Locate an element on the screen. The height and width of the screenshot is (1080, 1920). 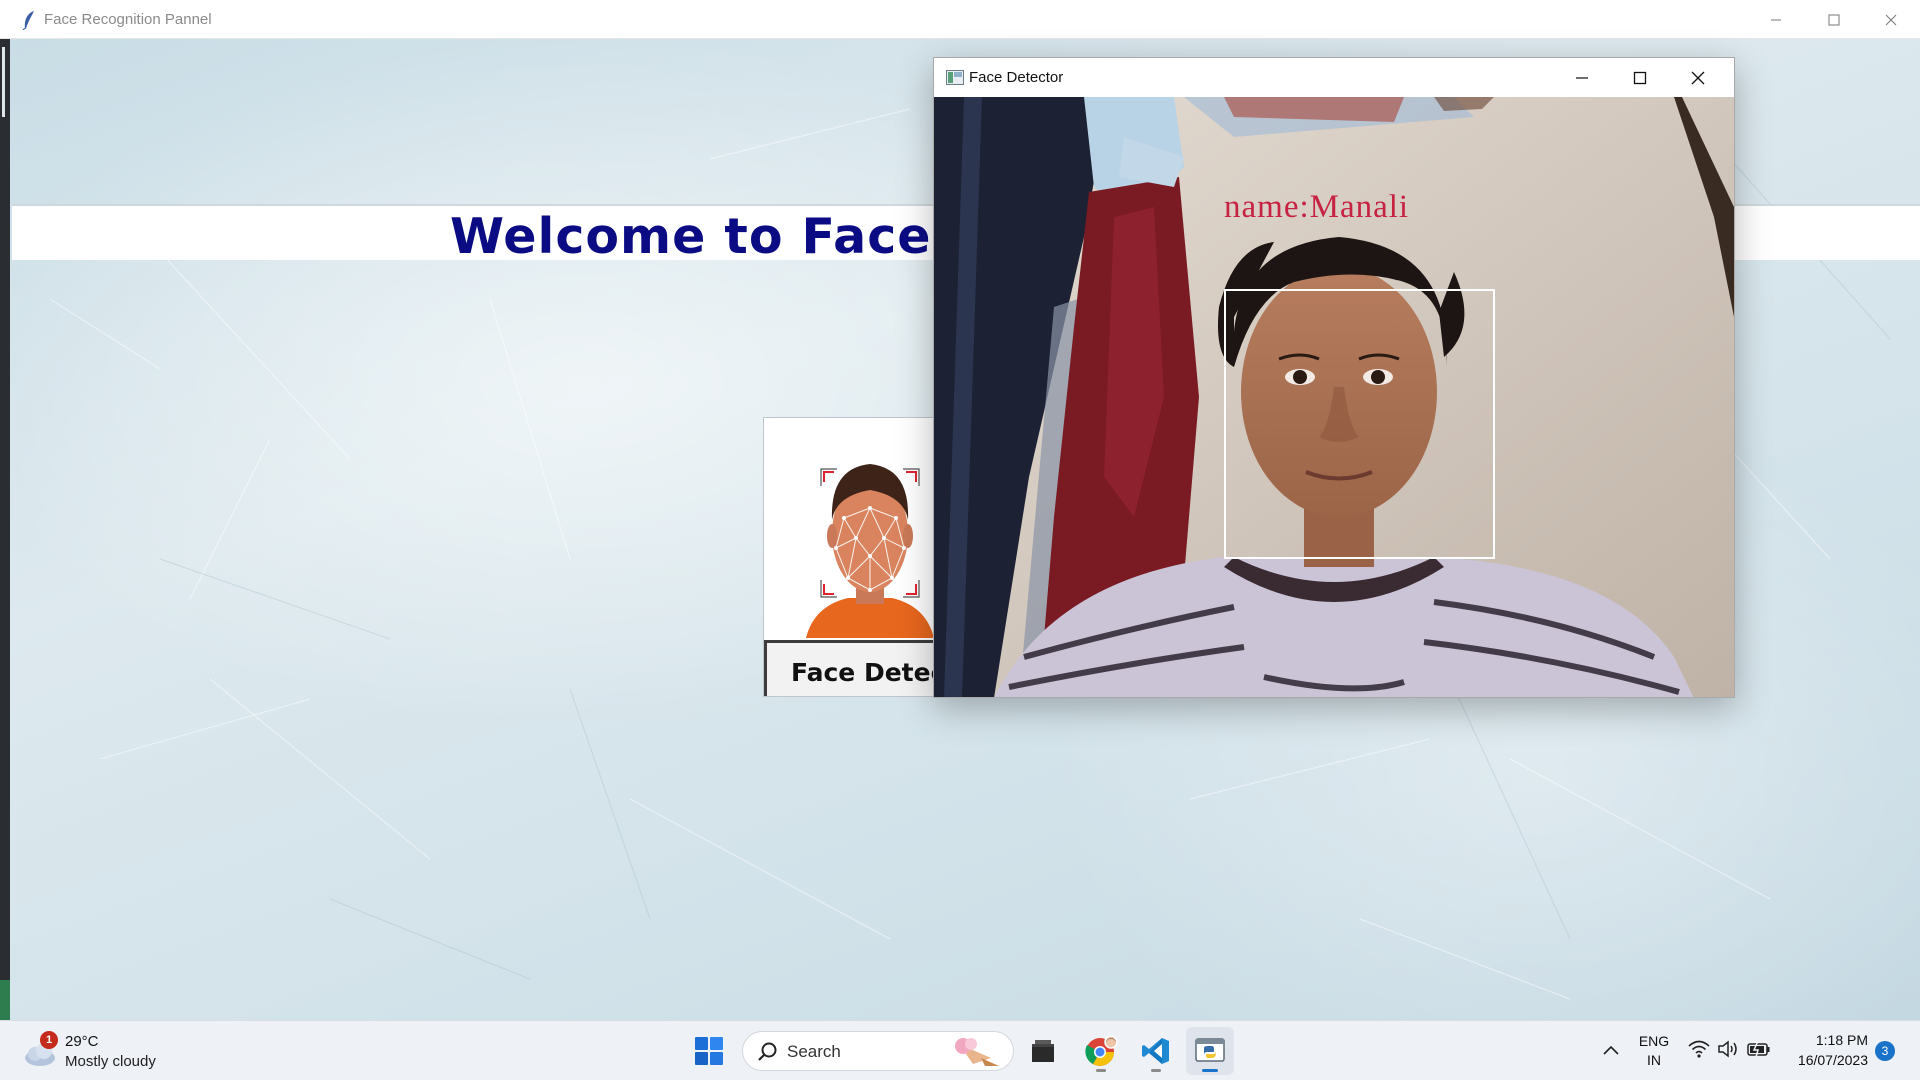
left-window-edge is located at coordinates (5, 529).